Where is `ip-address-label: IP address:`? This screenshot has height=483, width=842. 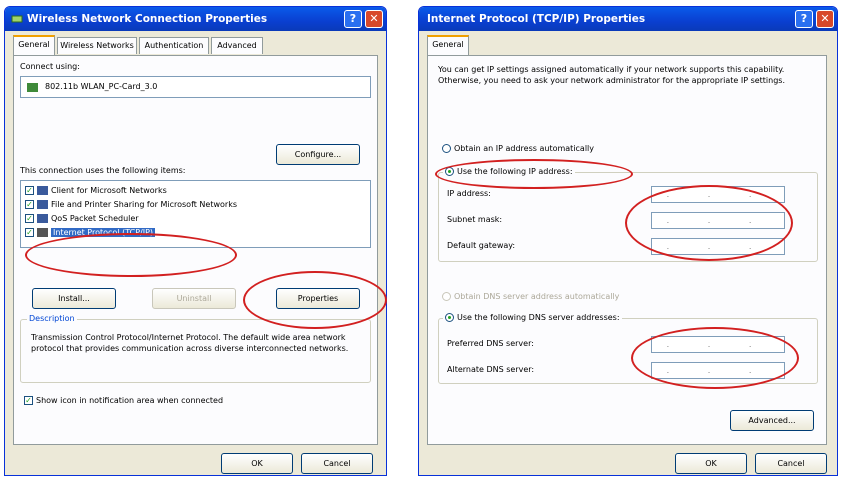 ip-address-label: IP address: is located at coordinates (469, 193).